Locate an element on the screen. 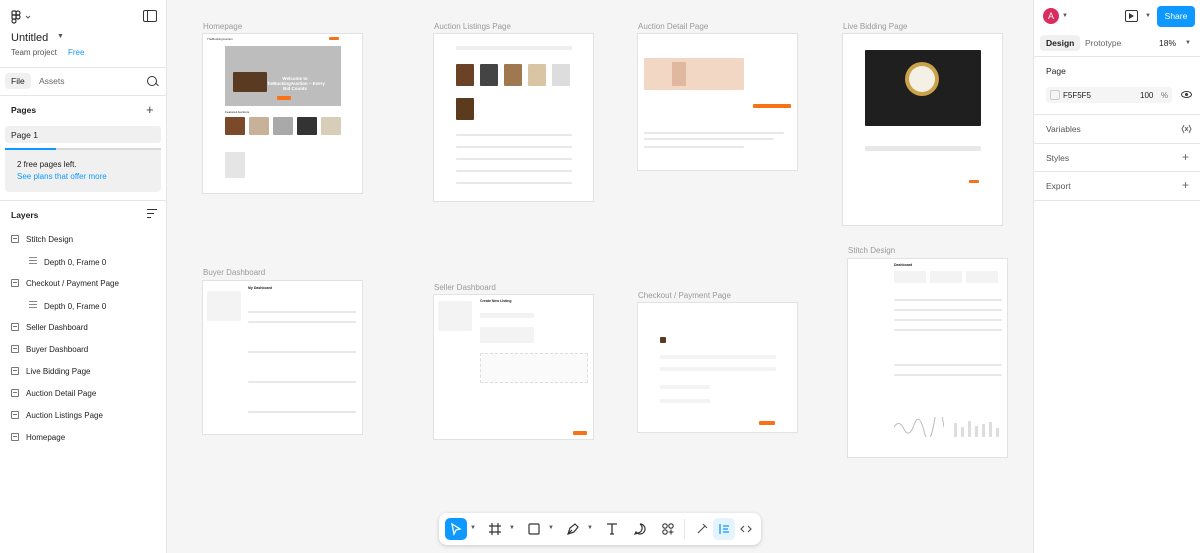 This screenshot has width=1200, height=553. listing-row is located at coordinates (514, 159).